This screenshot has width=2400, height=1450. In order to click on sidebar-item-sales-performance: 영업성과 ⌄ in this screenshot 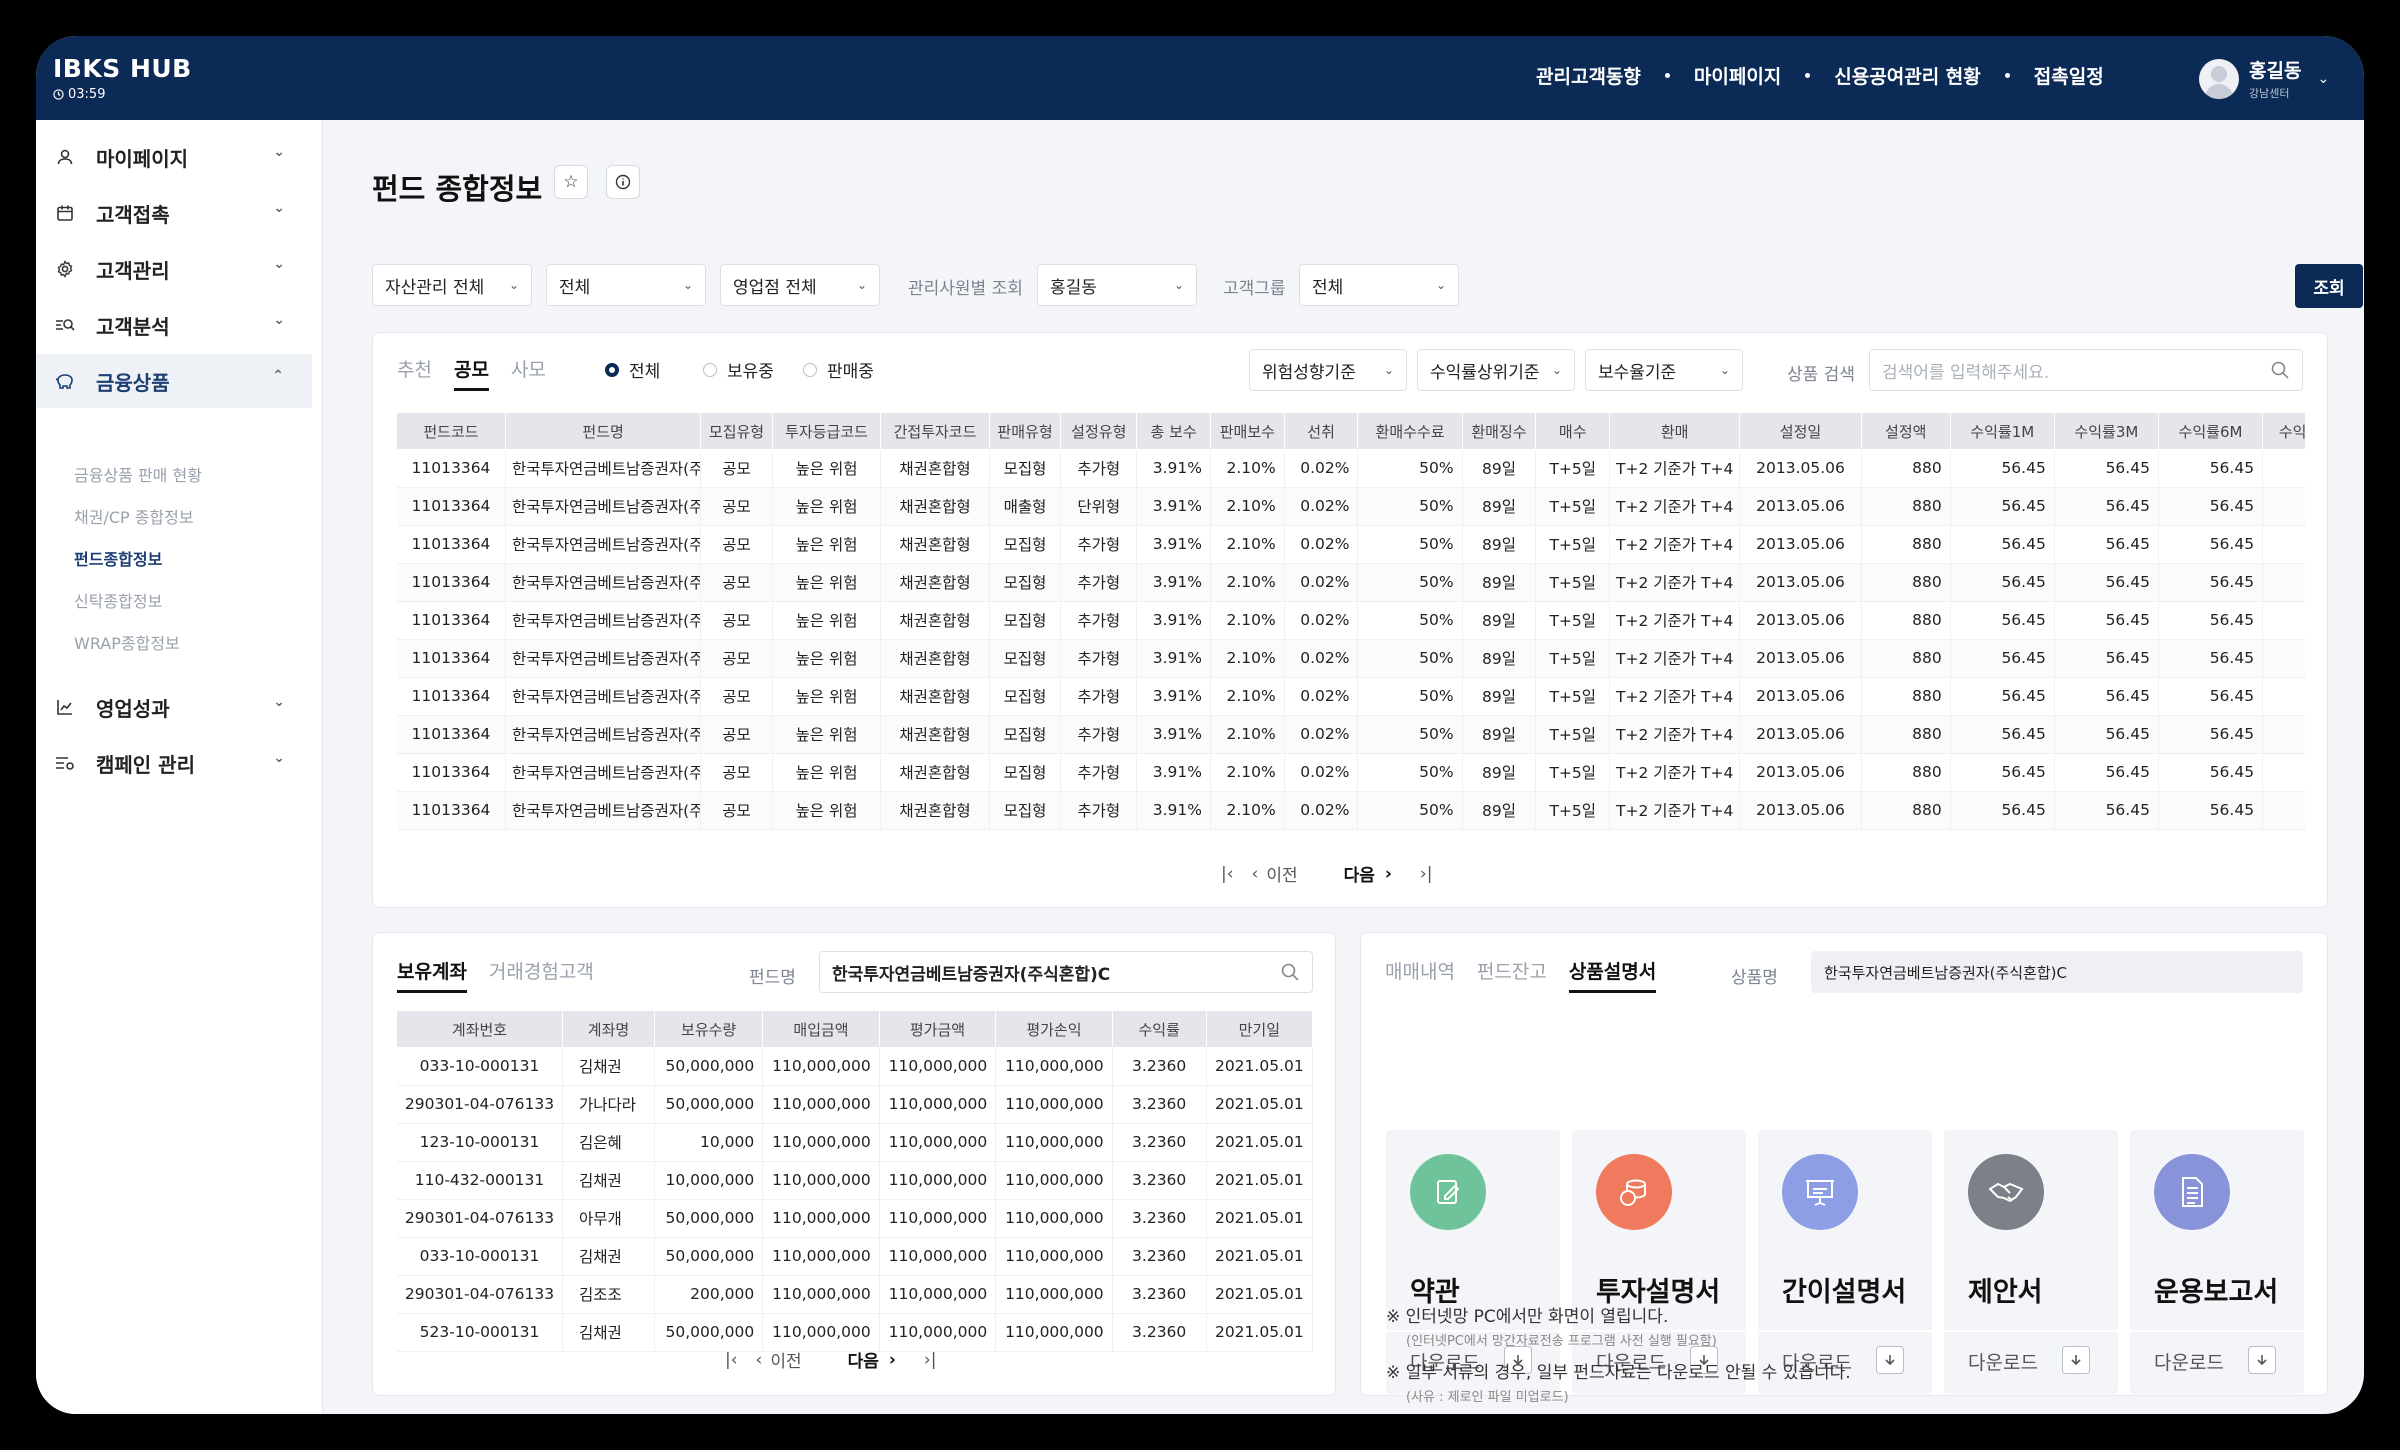, I will do `click(179, 707)`.